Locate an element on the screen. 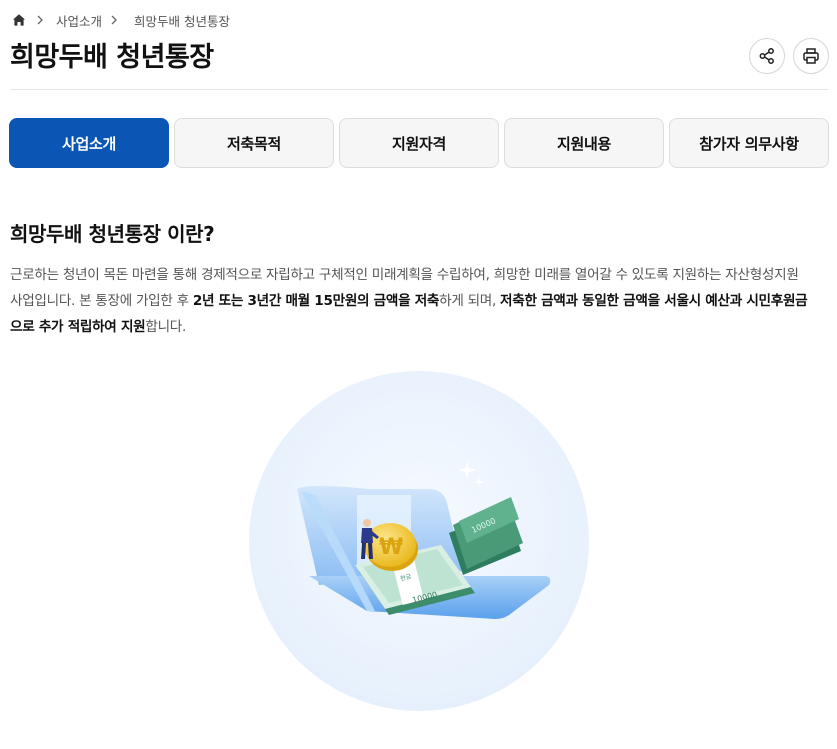 The width and height of the screenshot is (837, 749). tab-support: 지원내용 is located at coordinates (584, 143).